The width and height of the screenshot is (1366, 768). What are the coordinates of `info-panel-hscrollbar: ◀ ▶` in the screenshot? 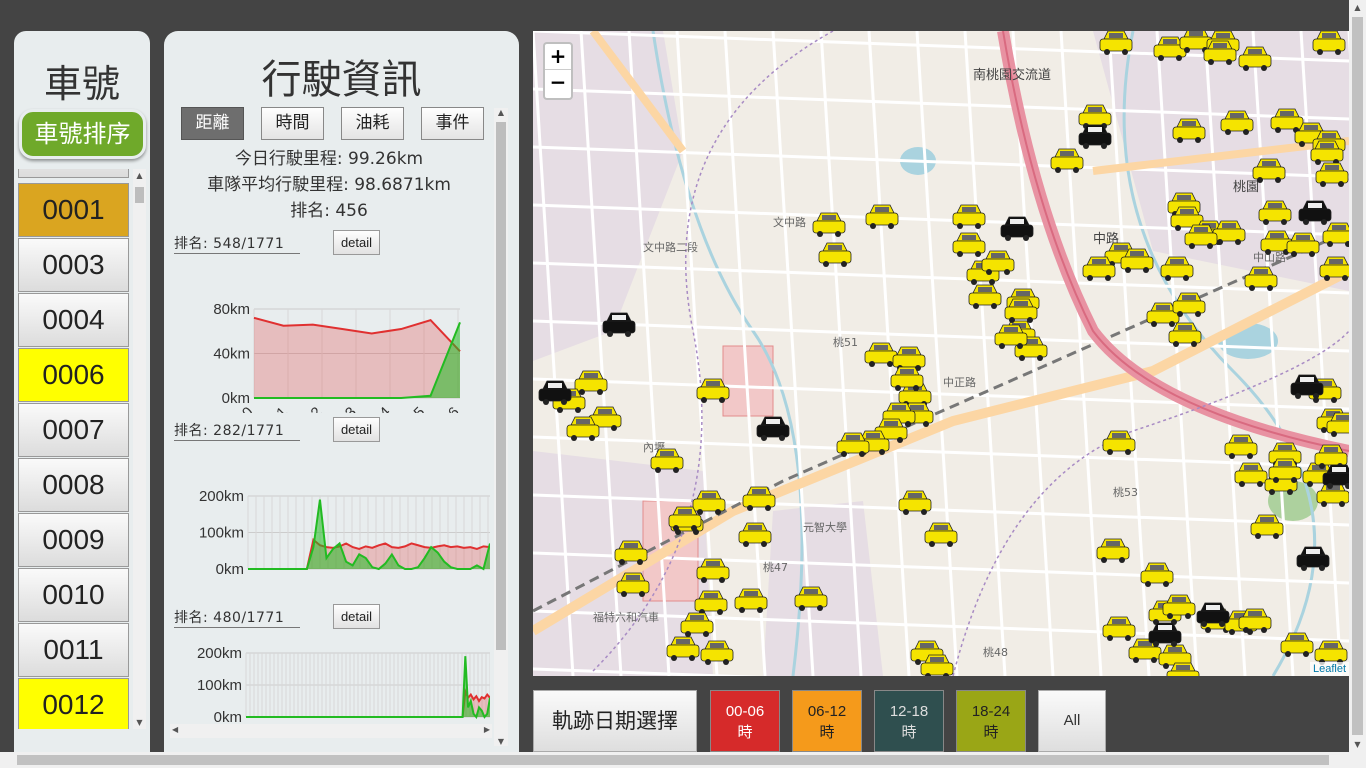 It's located at (331, 731).